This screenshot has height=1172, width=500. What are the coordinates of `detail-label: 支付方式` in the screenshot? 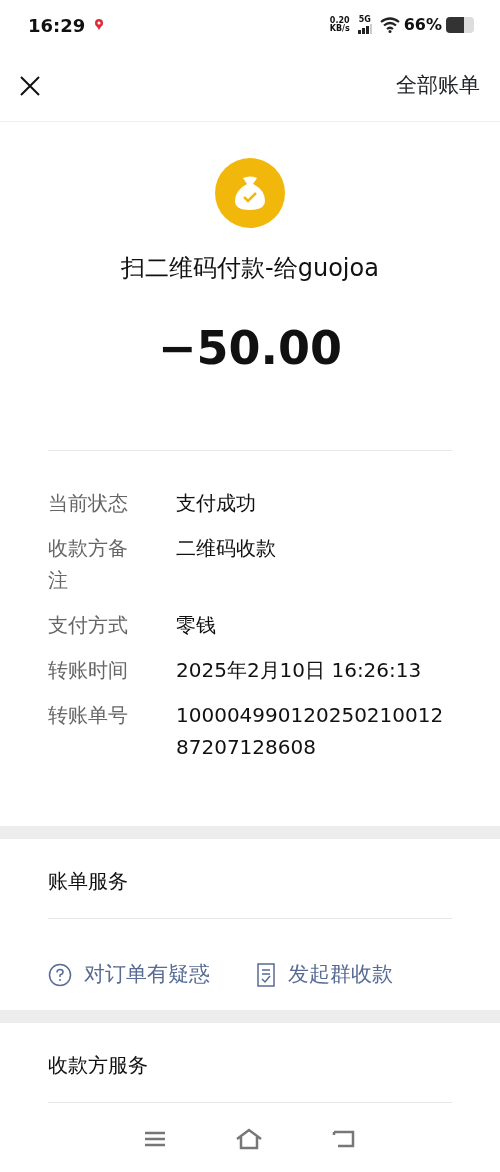 It's located at (88, 625).